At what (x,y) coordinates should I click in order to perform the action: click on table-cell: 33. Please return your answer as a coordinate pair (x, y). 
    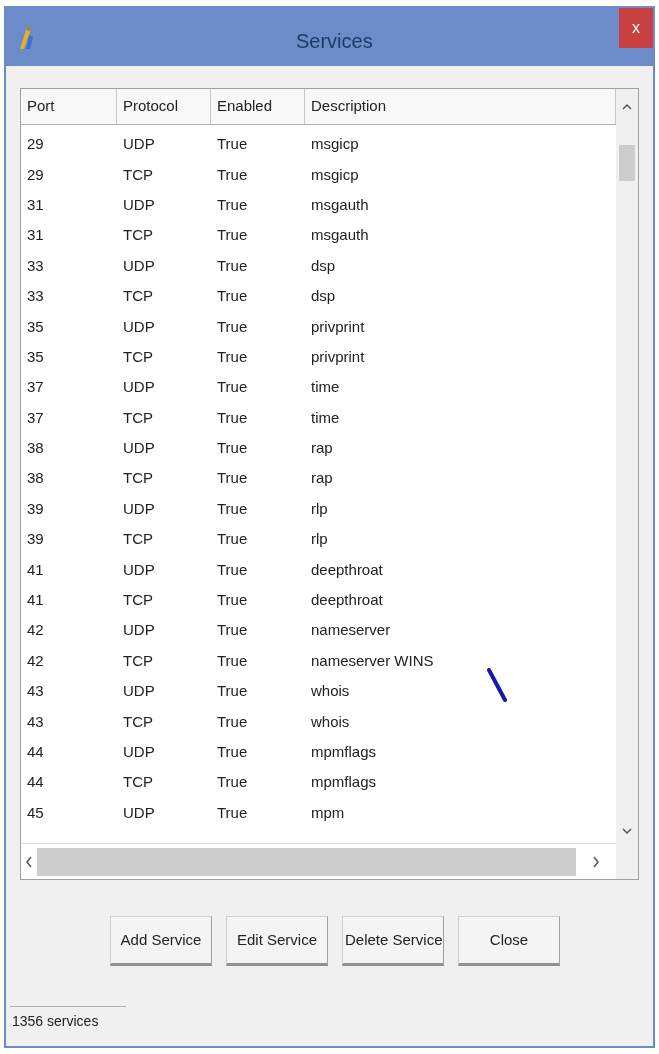
    Looking at the image, I should click on (35, 265).